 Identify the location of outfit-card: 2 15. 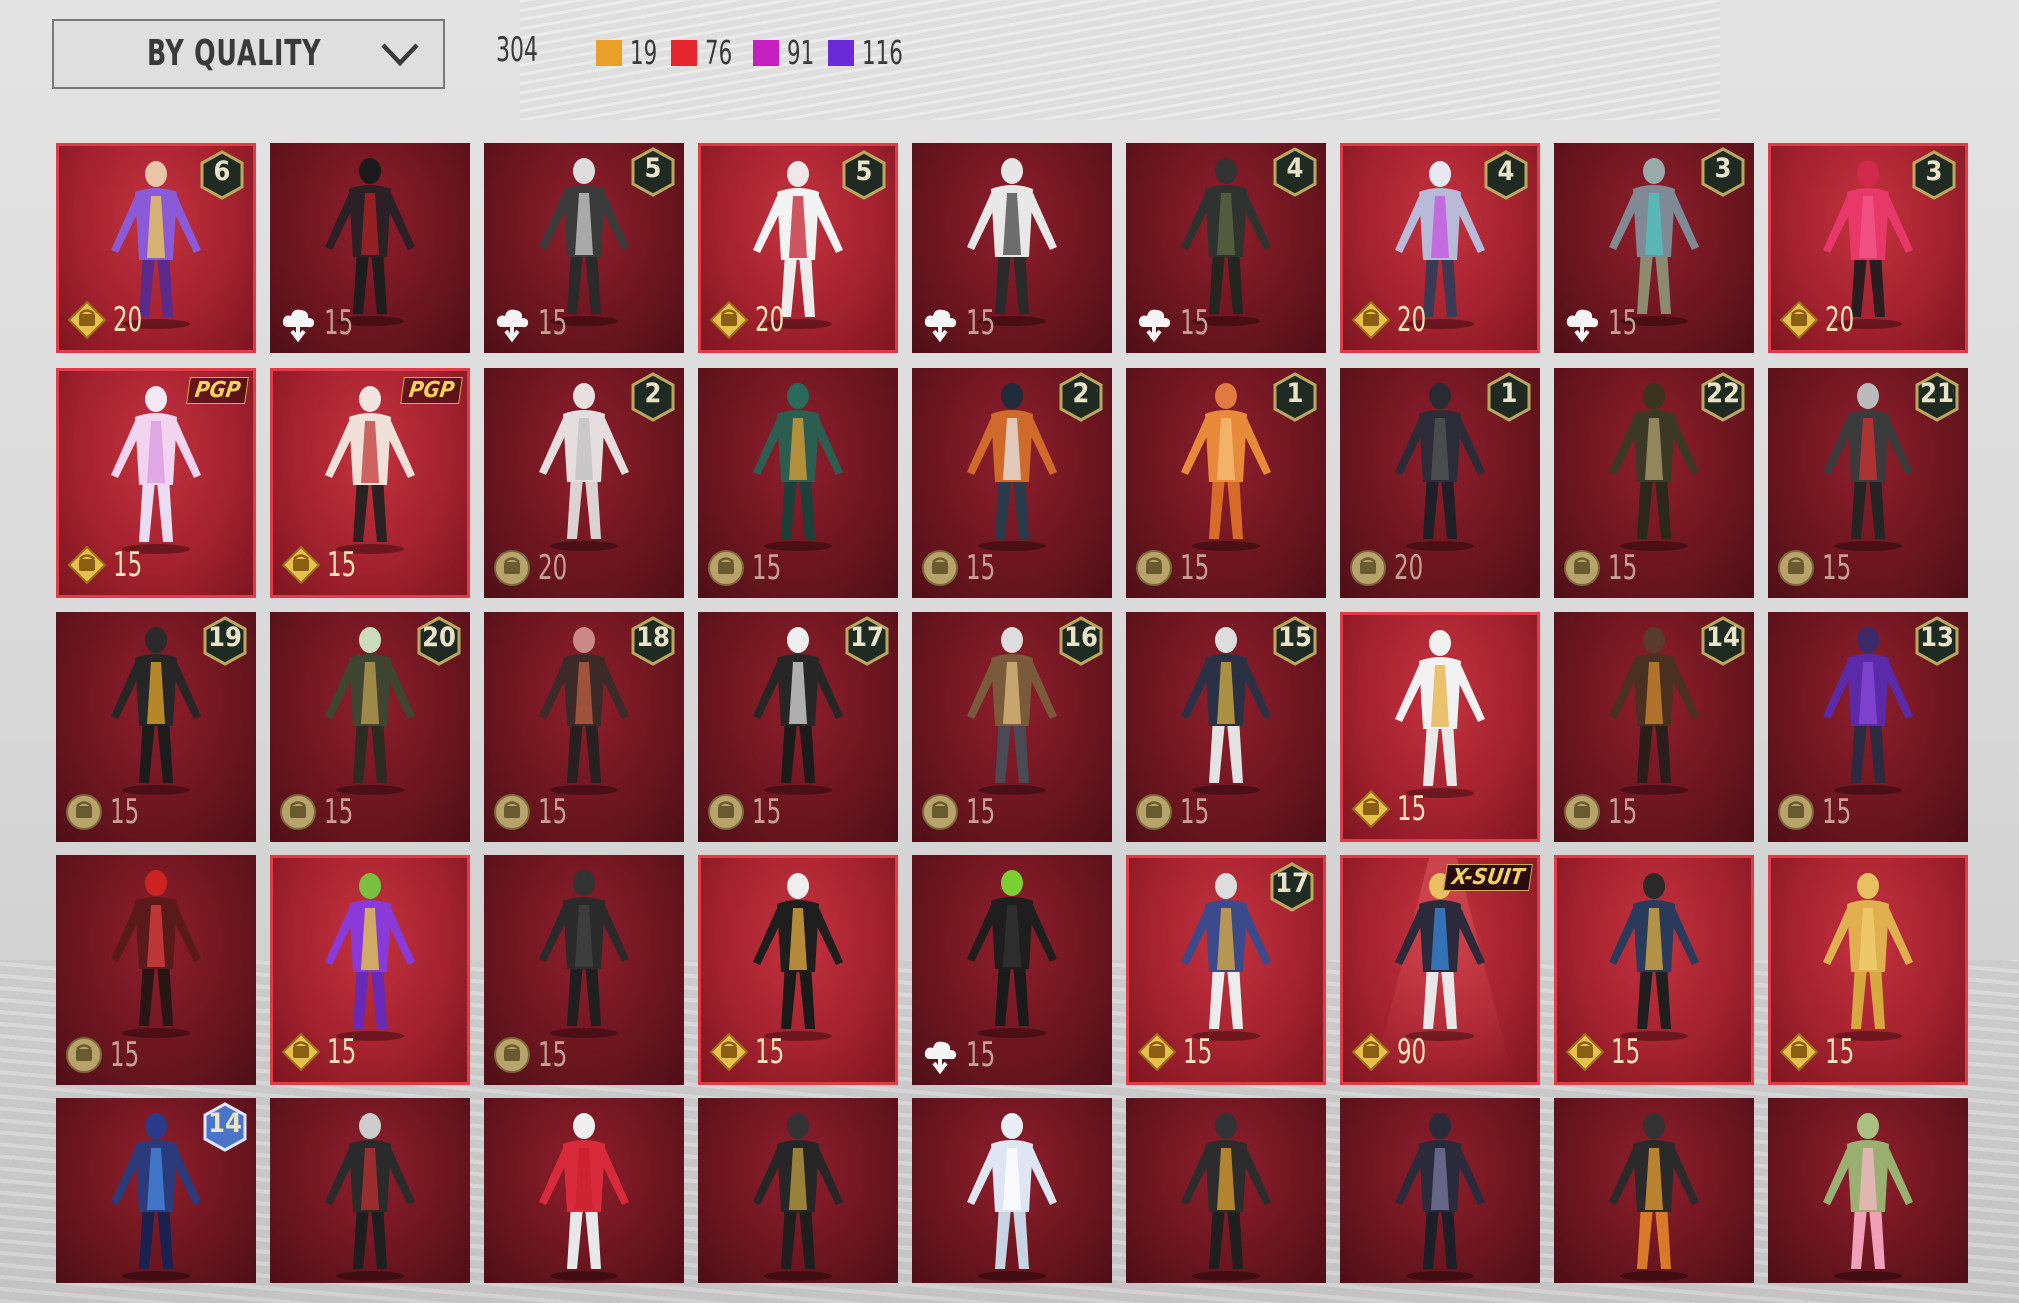
(1012, 483).